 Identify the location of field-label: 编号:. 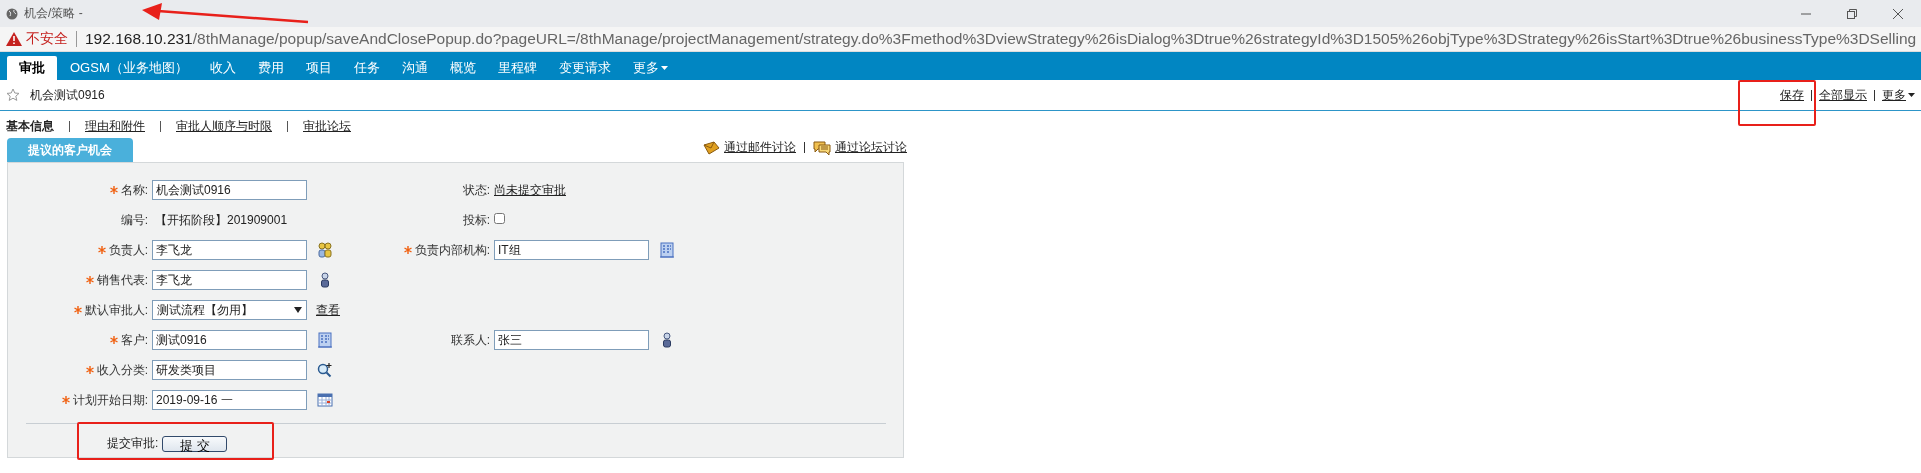
(134, 219).